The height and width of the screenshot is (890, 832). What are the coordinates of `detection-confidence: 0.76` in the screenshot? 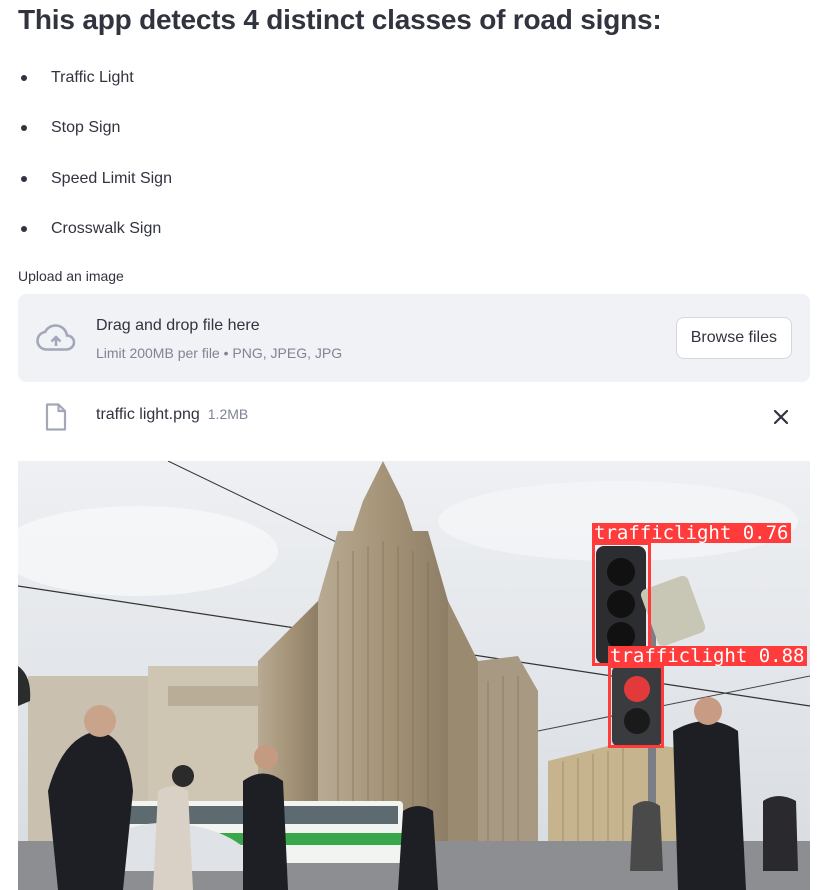 It's located at (765, 533).